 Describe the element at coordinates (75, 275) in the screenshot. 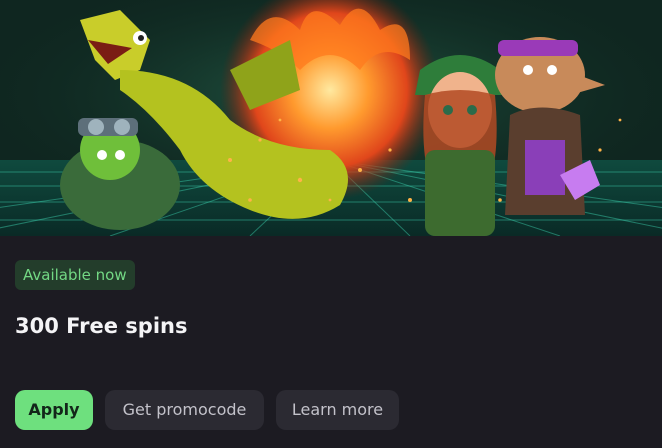

I see `availability-badge: Available now` at that location.